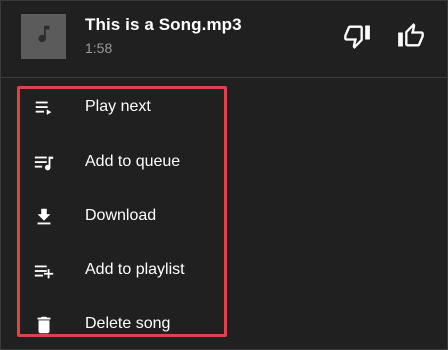 This screenshot has width=448, height=350. I want to click on menu-item-add-to-queue: Add to queue, so click(122, 164).